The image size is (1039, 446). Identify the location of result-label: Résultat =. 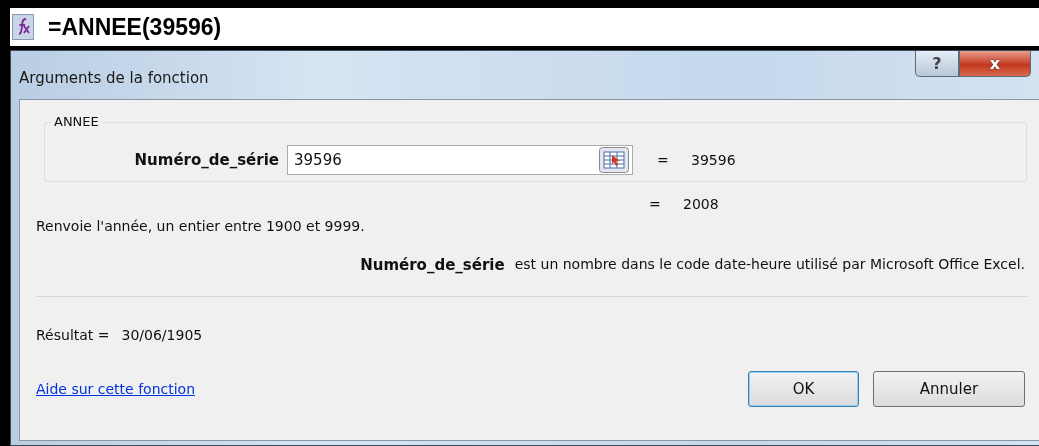
(73, 335).